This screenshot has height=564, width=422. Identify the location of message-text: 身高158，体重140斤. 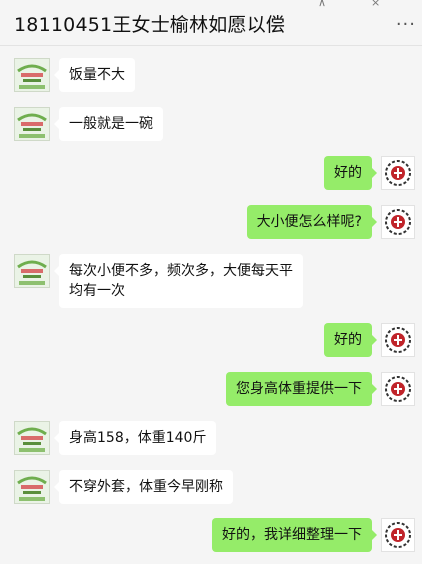
(138, 438).